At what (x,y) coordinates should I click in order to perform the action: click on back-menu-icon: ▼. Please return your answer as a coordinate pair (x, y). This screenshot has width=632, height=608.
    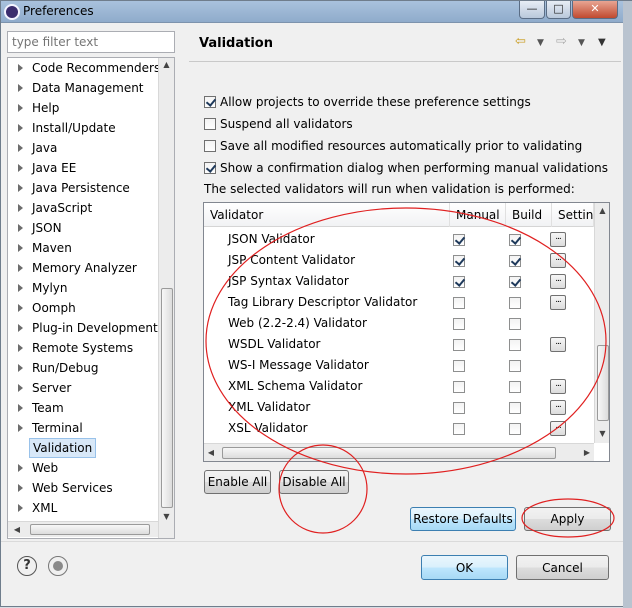
    Looking at the image, I should click on (540, 43).